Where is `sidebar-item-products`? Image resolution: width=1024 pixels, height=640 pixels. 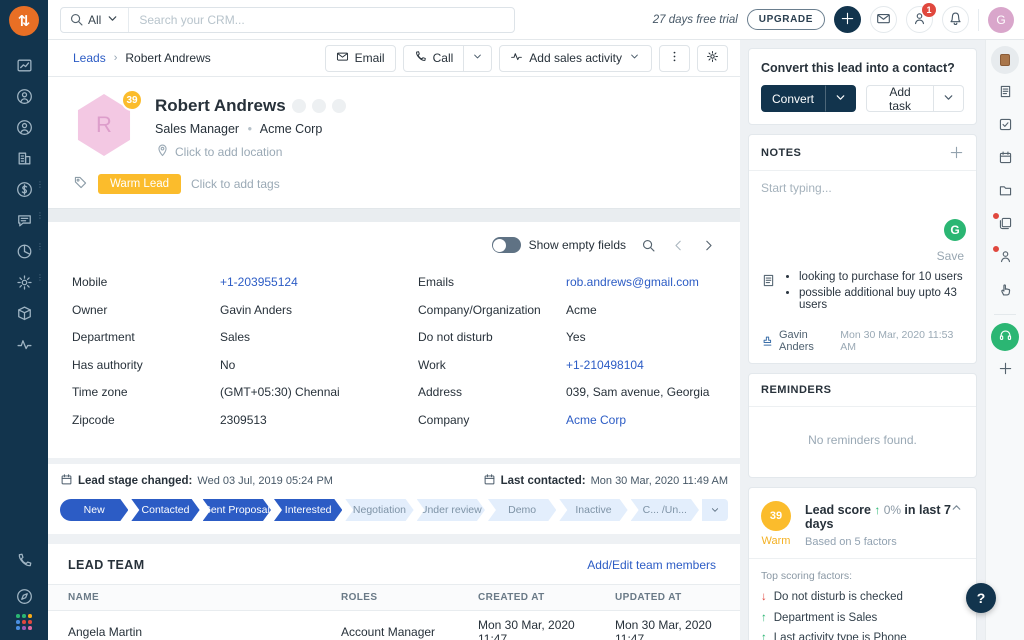
sidebar-item-products is located at coordinates (24, 313).